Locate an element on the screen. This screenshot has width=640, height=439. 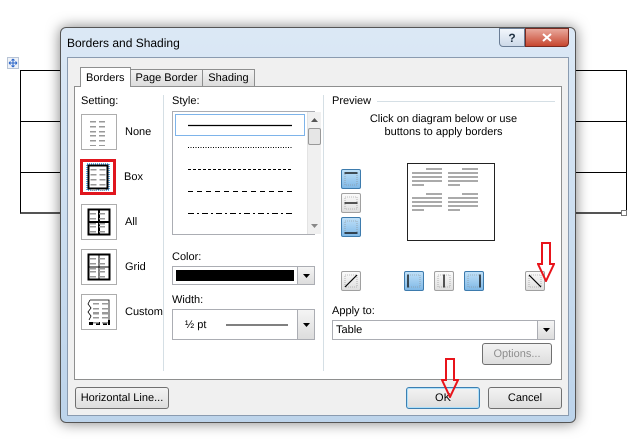
setting-label: Setting: is located at coordinates (100, 101).